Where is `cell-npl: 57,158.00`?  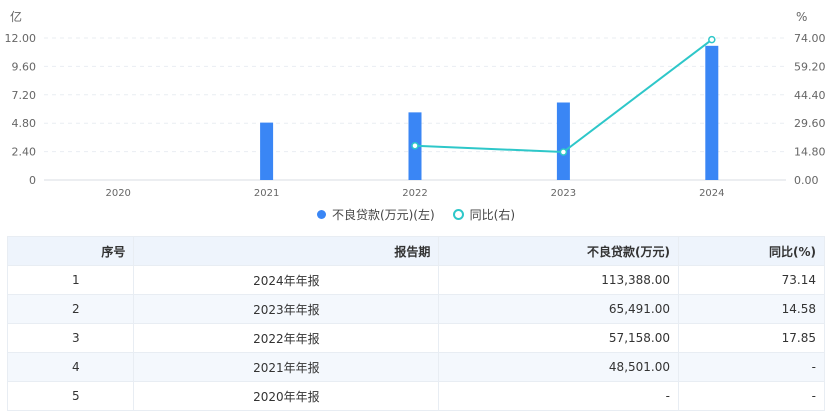
cell-npl: 57,158.00 is located at coordinates (558, 338).